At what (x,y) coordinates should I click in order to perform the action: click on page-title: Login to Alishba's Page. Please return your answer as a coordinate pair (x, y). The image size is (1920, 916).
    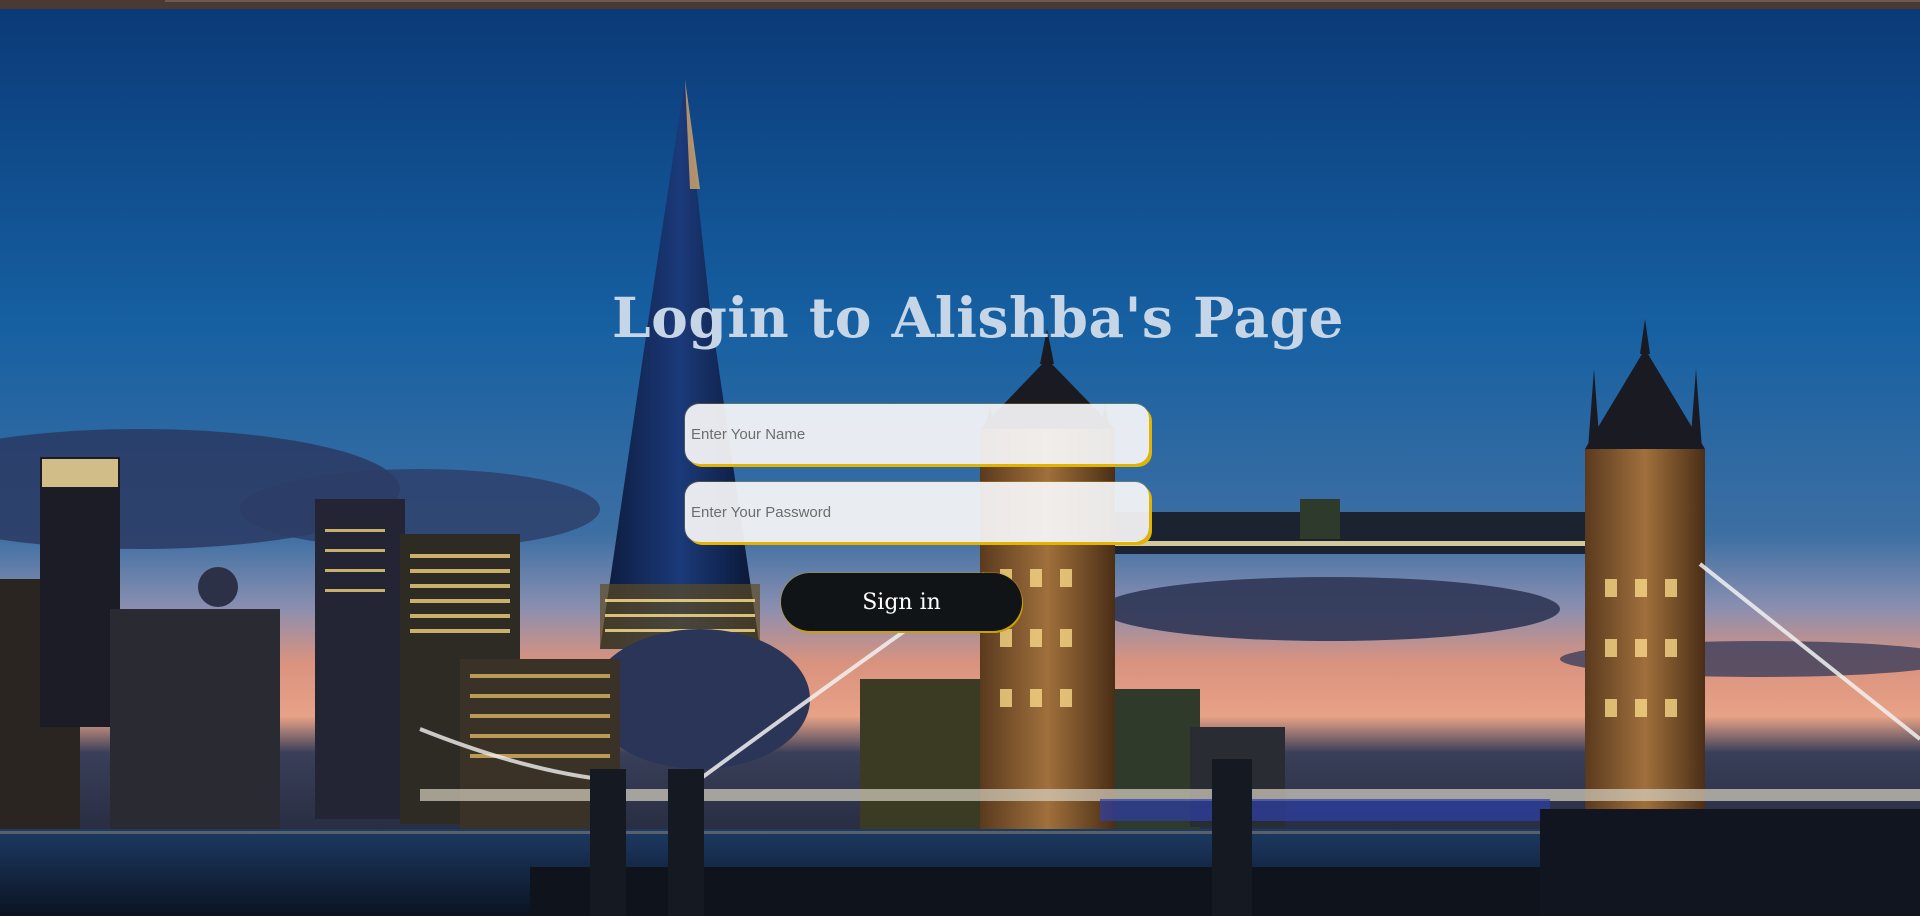
    Looking at the image, I should click on (978, 317).